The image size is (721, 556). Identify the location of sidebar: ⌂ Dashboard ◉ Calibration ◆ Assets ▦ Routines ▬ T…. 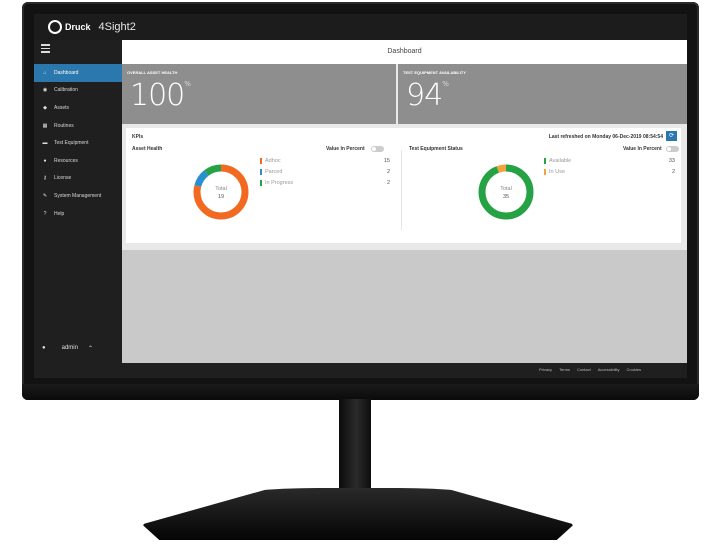
(78, 202).